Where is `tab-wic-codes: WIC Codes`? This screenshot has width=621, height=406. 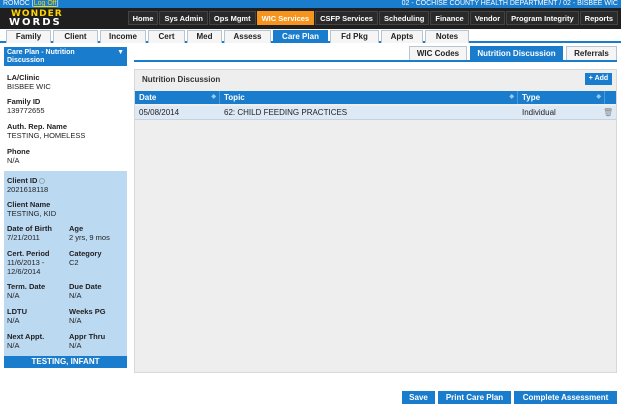 tab-wic-codes: WIC Codes is located at coordinates (438, 53).